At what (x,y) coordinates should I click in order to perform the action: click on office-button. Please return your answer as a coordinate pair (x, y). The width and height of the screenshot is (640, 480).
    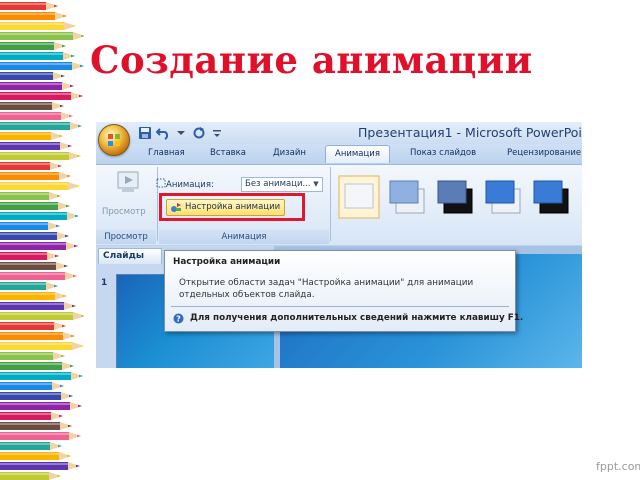
    Looking at the image, I should click on (114, 140).